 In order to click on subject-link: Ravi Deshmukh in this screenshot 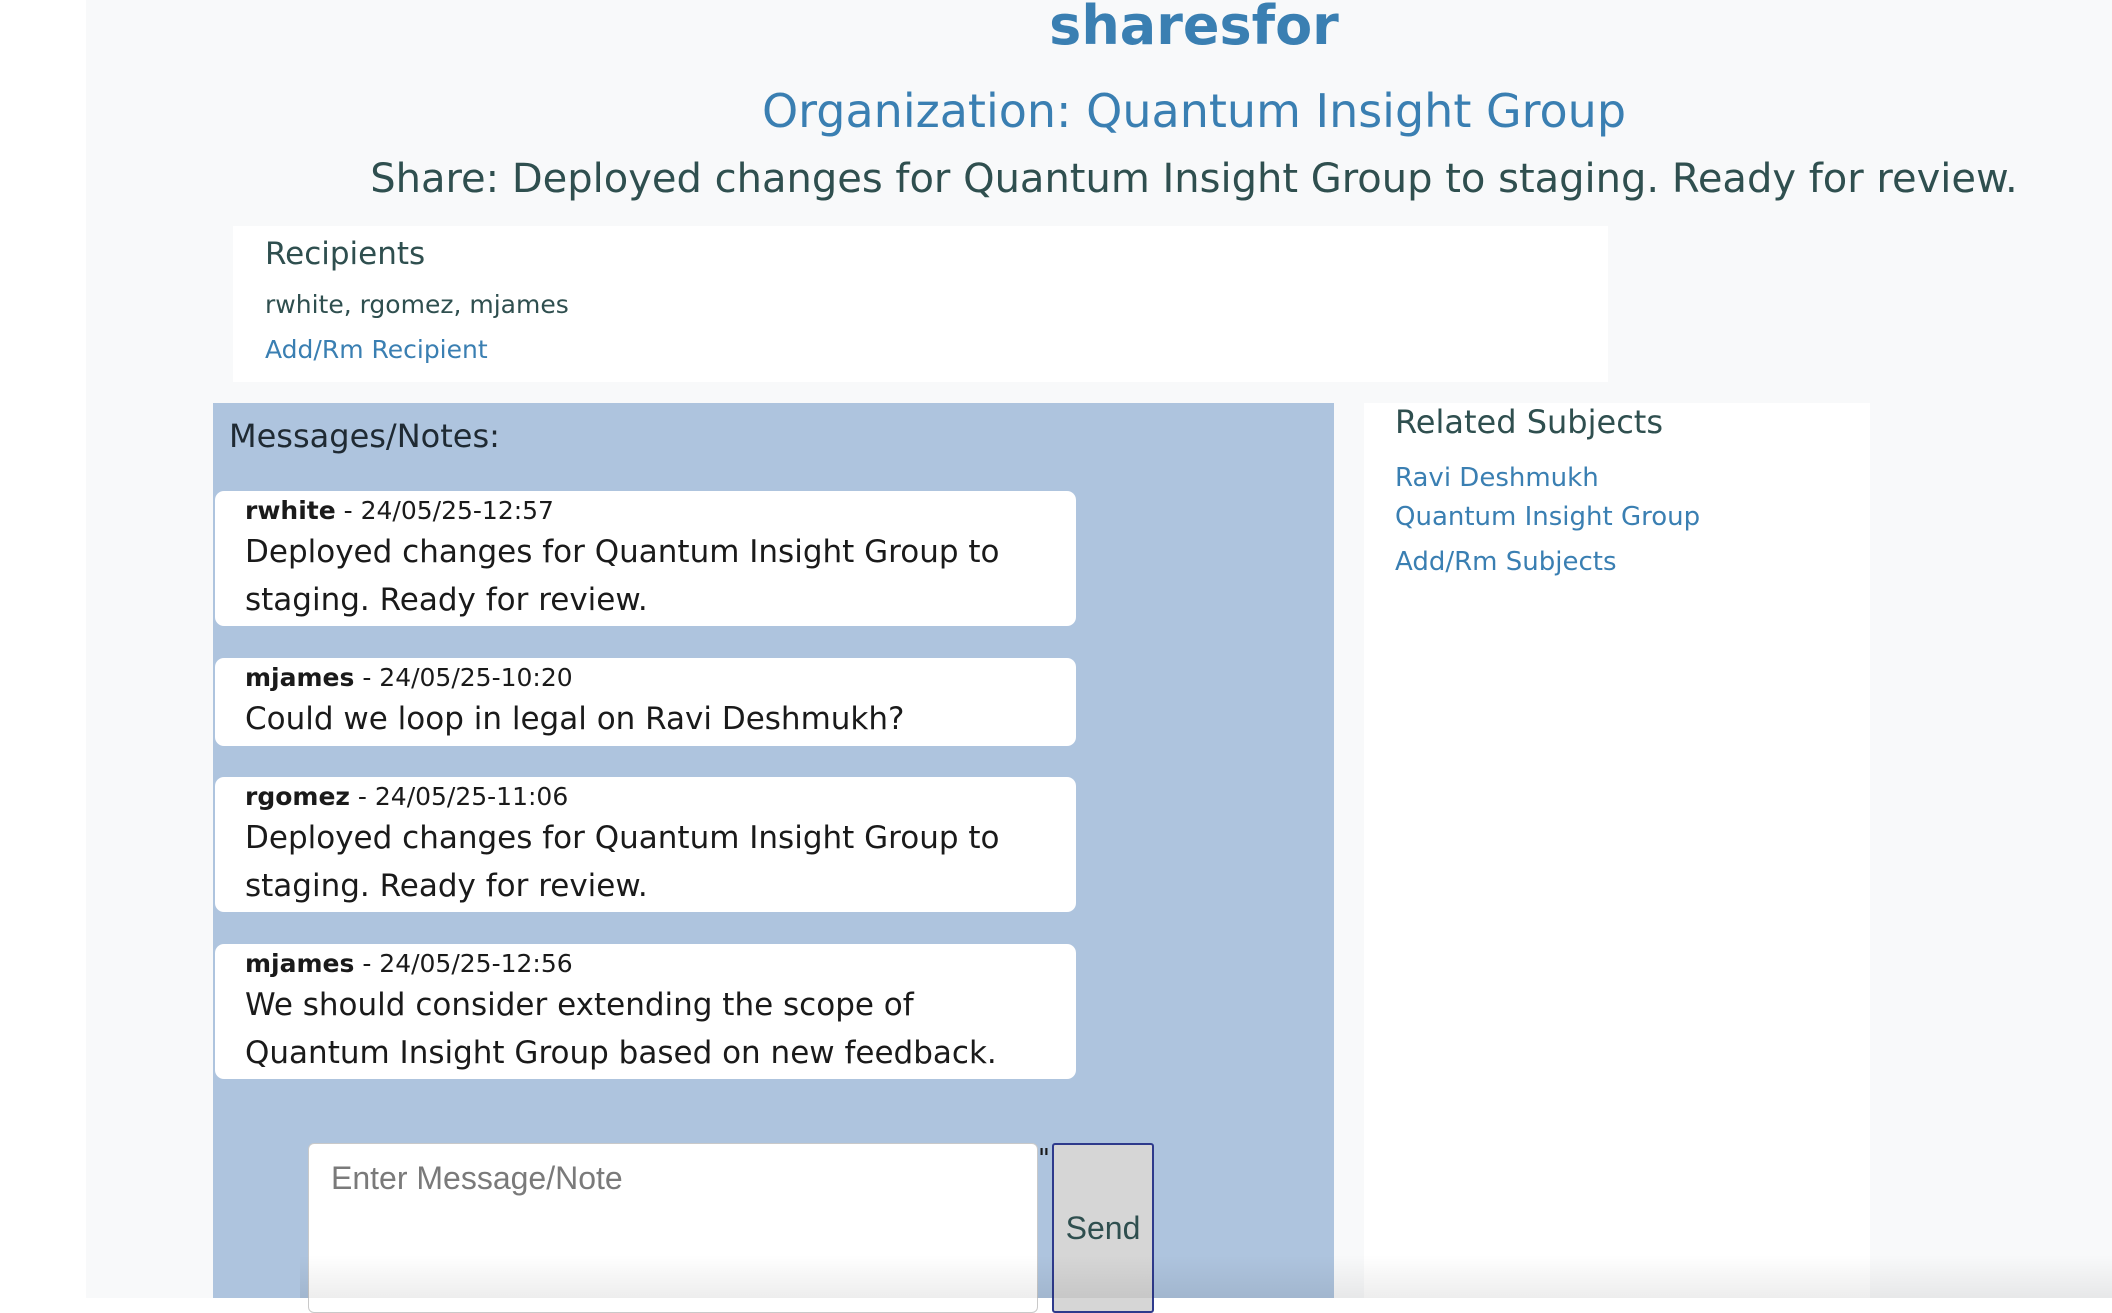, I will do `click(1497, 478)`.